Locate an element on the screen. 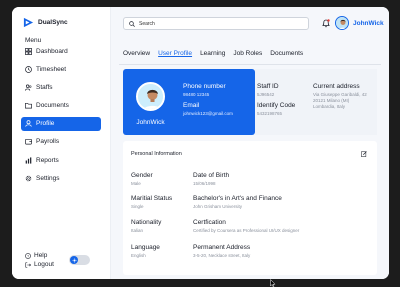 Image resolution: width=400 pixels, height=287 pixels. tabs-divider is located at coordinates (250, 64).